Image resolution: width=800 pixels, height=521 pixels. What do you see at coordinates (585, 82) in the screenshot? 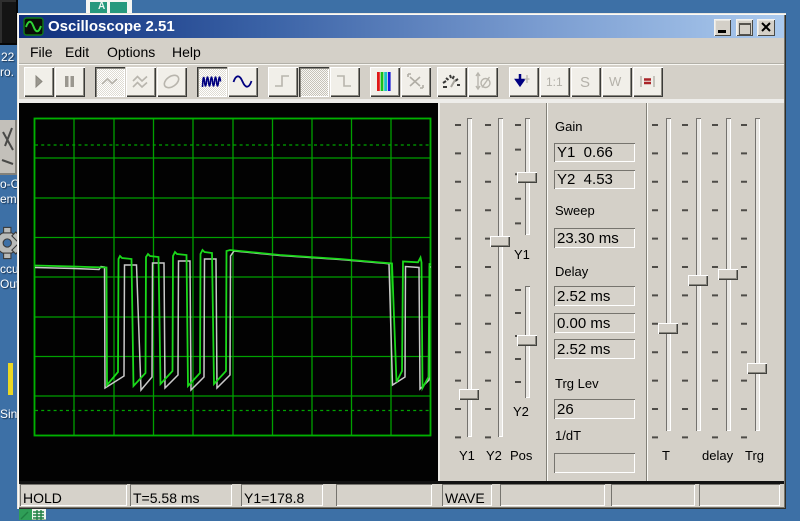
I see `svg-text: S` at bounding box center [585, 82].